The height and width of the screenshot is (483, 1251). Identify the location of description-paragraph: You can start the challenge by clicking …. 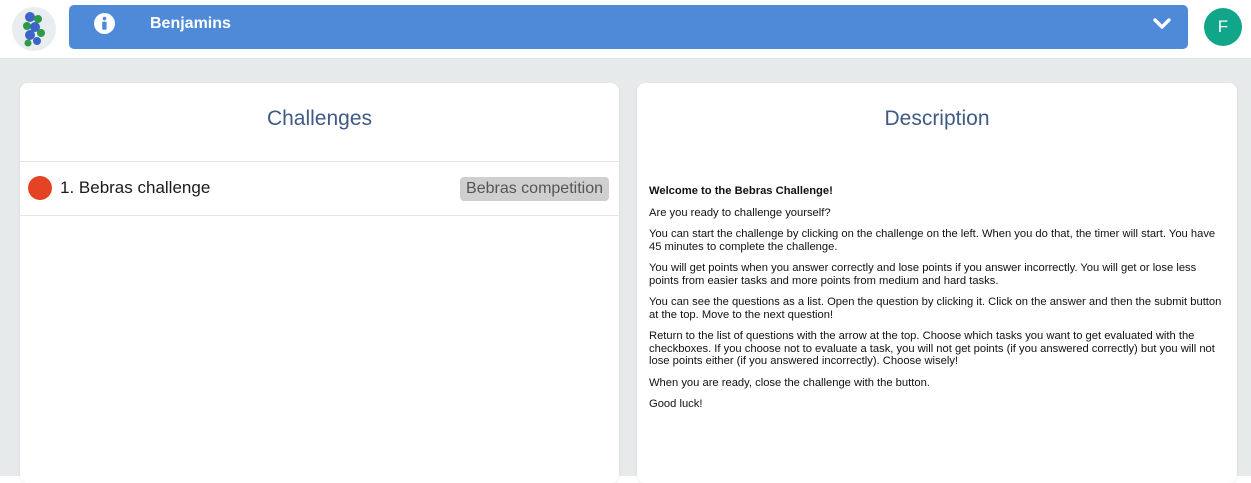
(932, 240).